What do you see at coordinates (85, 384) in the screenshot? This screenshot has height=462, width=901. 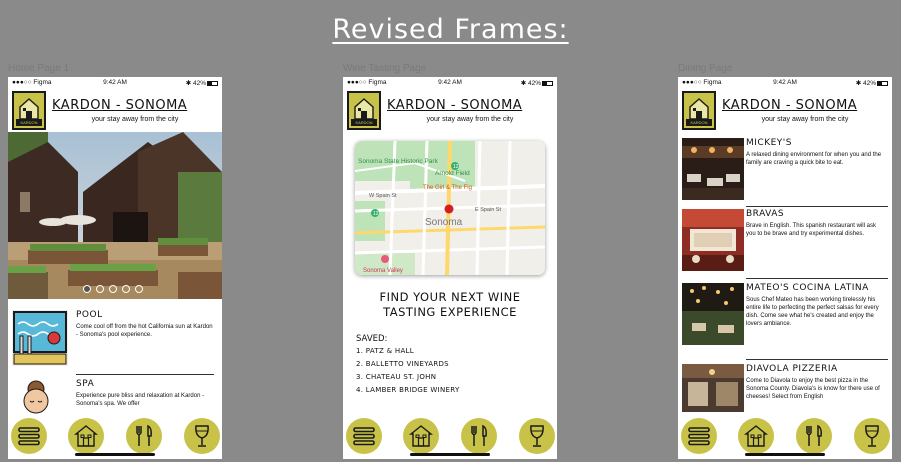 I see `item-title: SPA` at bounding box center [85, 384].